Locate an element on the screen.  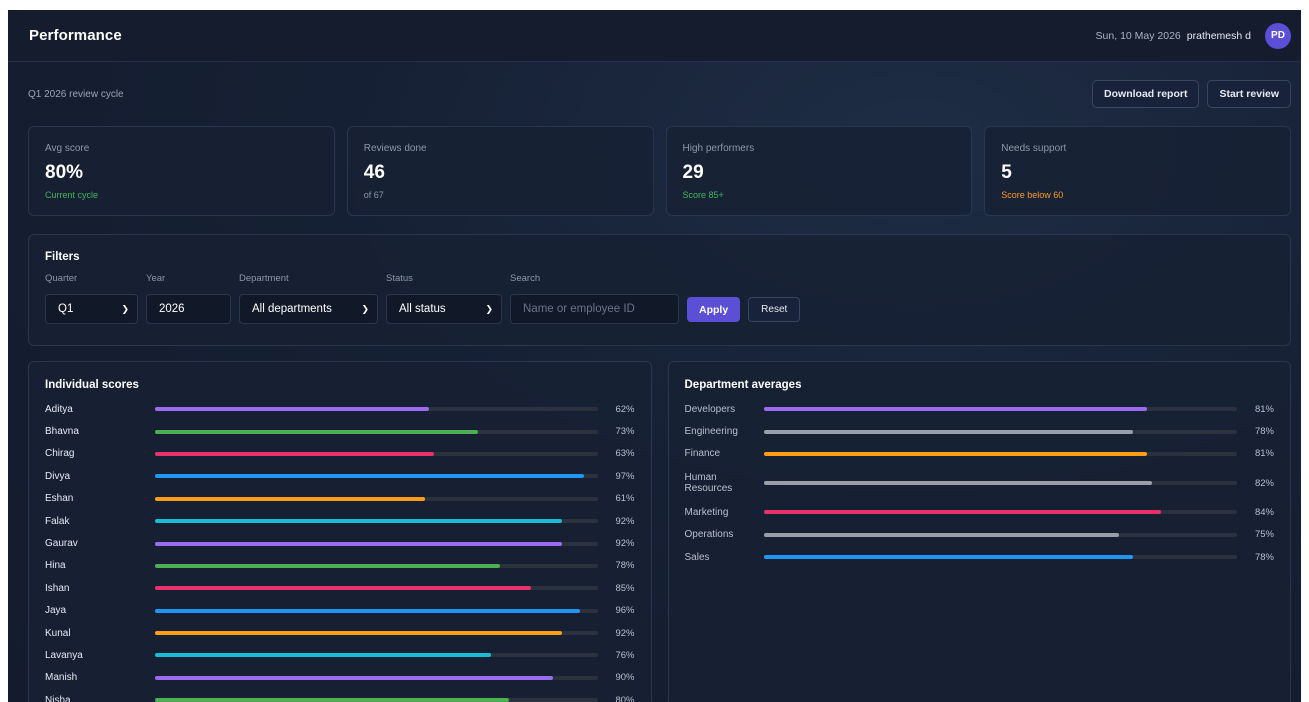
quarter-value: Q1 is located at coordinates (66, 309).